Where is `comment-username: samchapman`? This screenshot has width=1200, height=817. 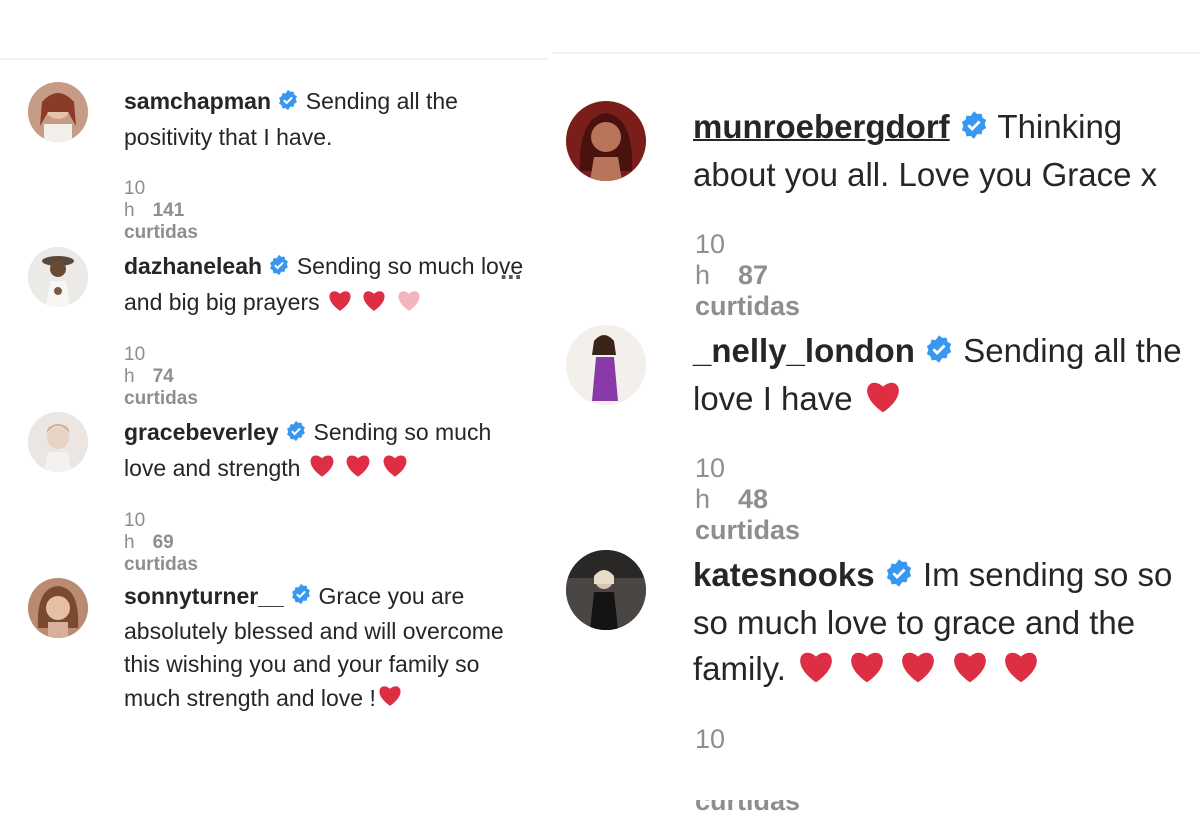
comment-username: samchapman is located at coordinates (197, 101).